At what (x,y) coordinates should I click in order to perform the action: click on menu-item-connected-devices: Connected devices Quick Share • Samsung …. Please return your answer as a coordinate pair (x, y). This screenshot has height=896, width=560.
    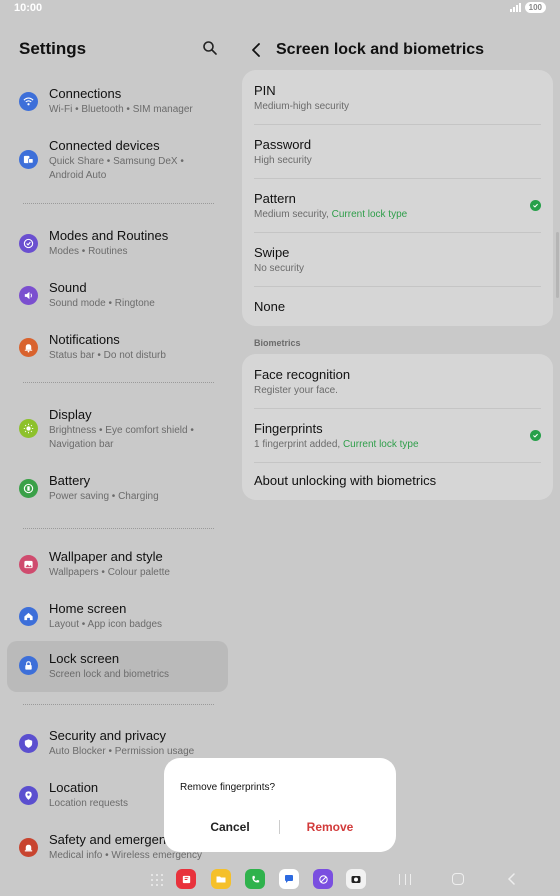
    Looking at the image, I should click on (117, 161).